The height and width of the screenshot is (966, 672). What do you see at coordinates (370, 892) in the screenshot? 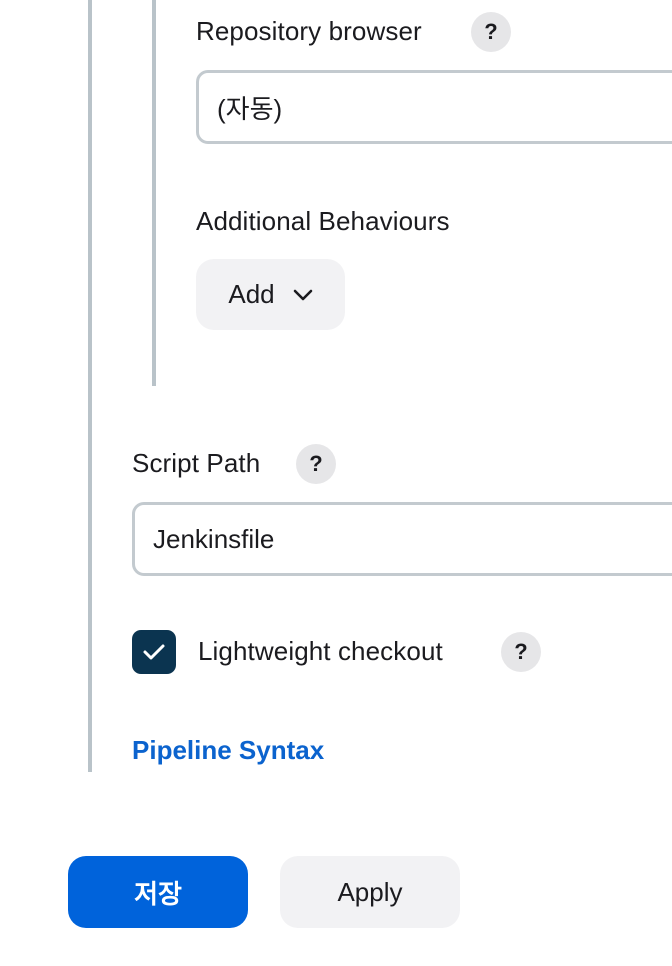
I see `apply-button: Apply` at bounding box center [370, 892].